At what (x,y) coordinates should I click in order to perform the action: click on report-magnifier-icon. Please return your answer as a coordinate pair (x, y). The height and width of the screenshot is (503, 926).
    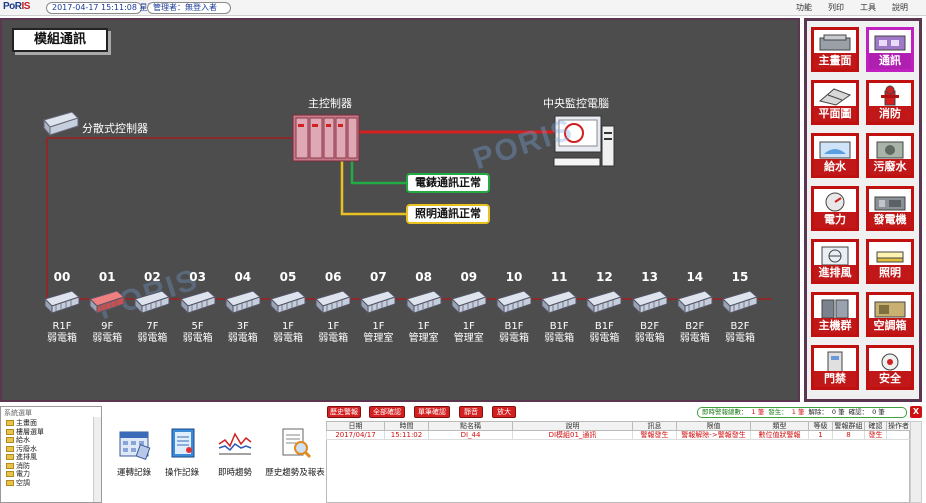
    Looking at the image, I should click on (297, 443).